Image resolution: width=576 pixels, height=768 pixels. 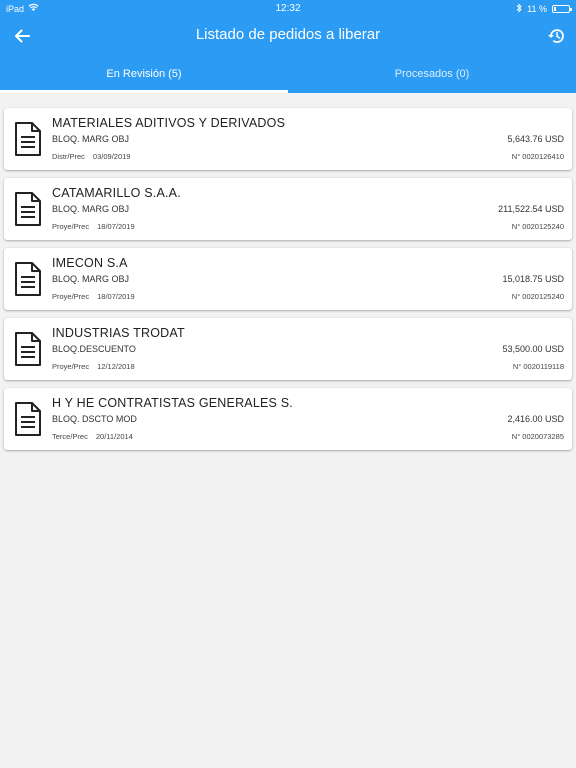 I want to click on order-date: 12/12/2018, so click(x=116, y=366).